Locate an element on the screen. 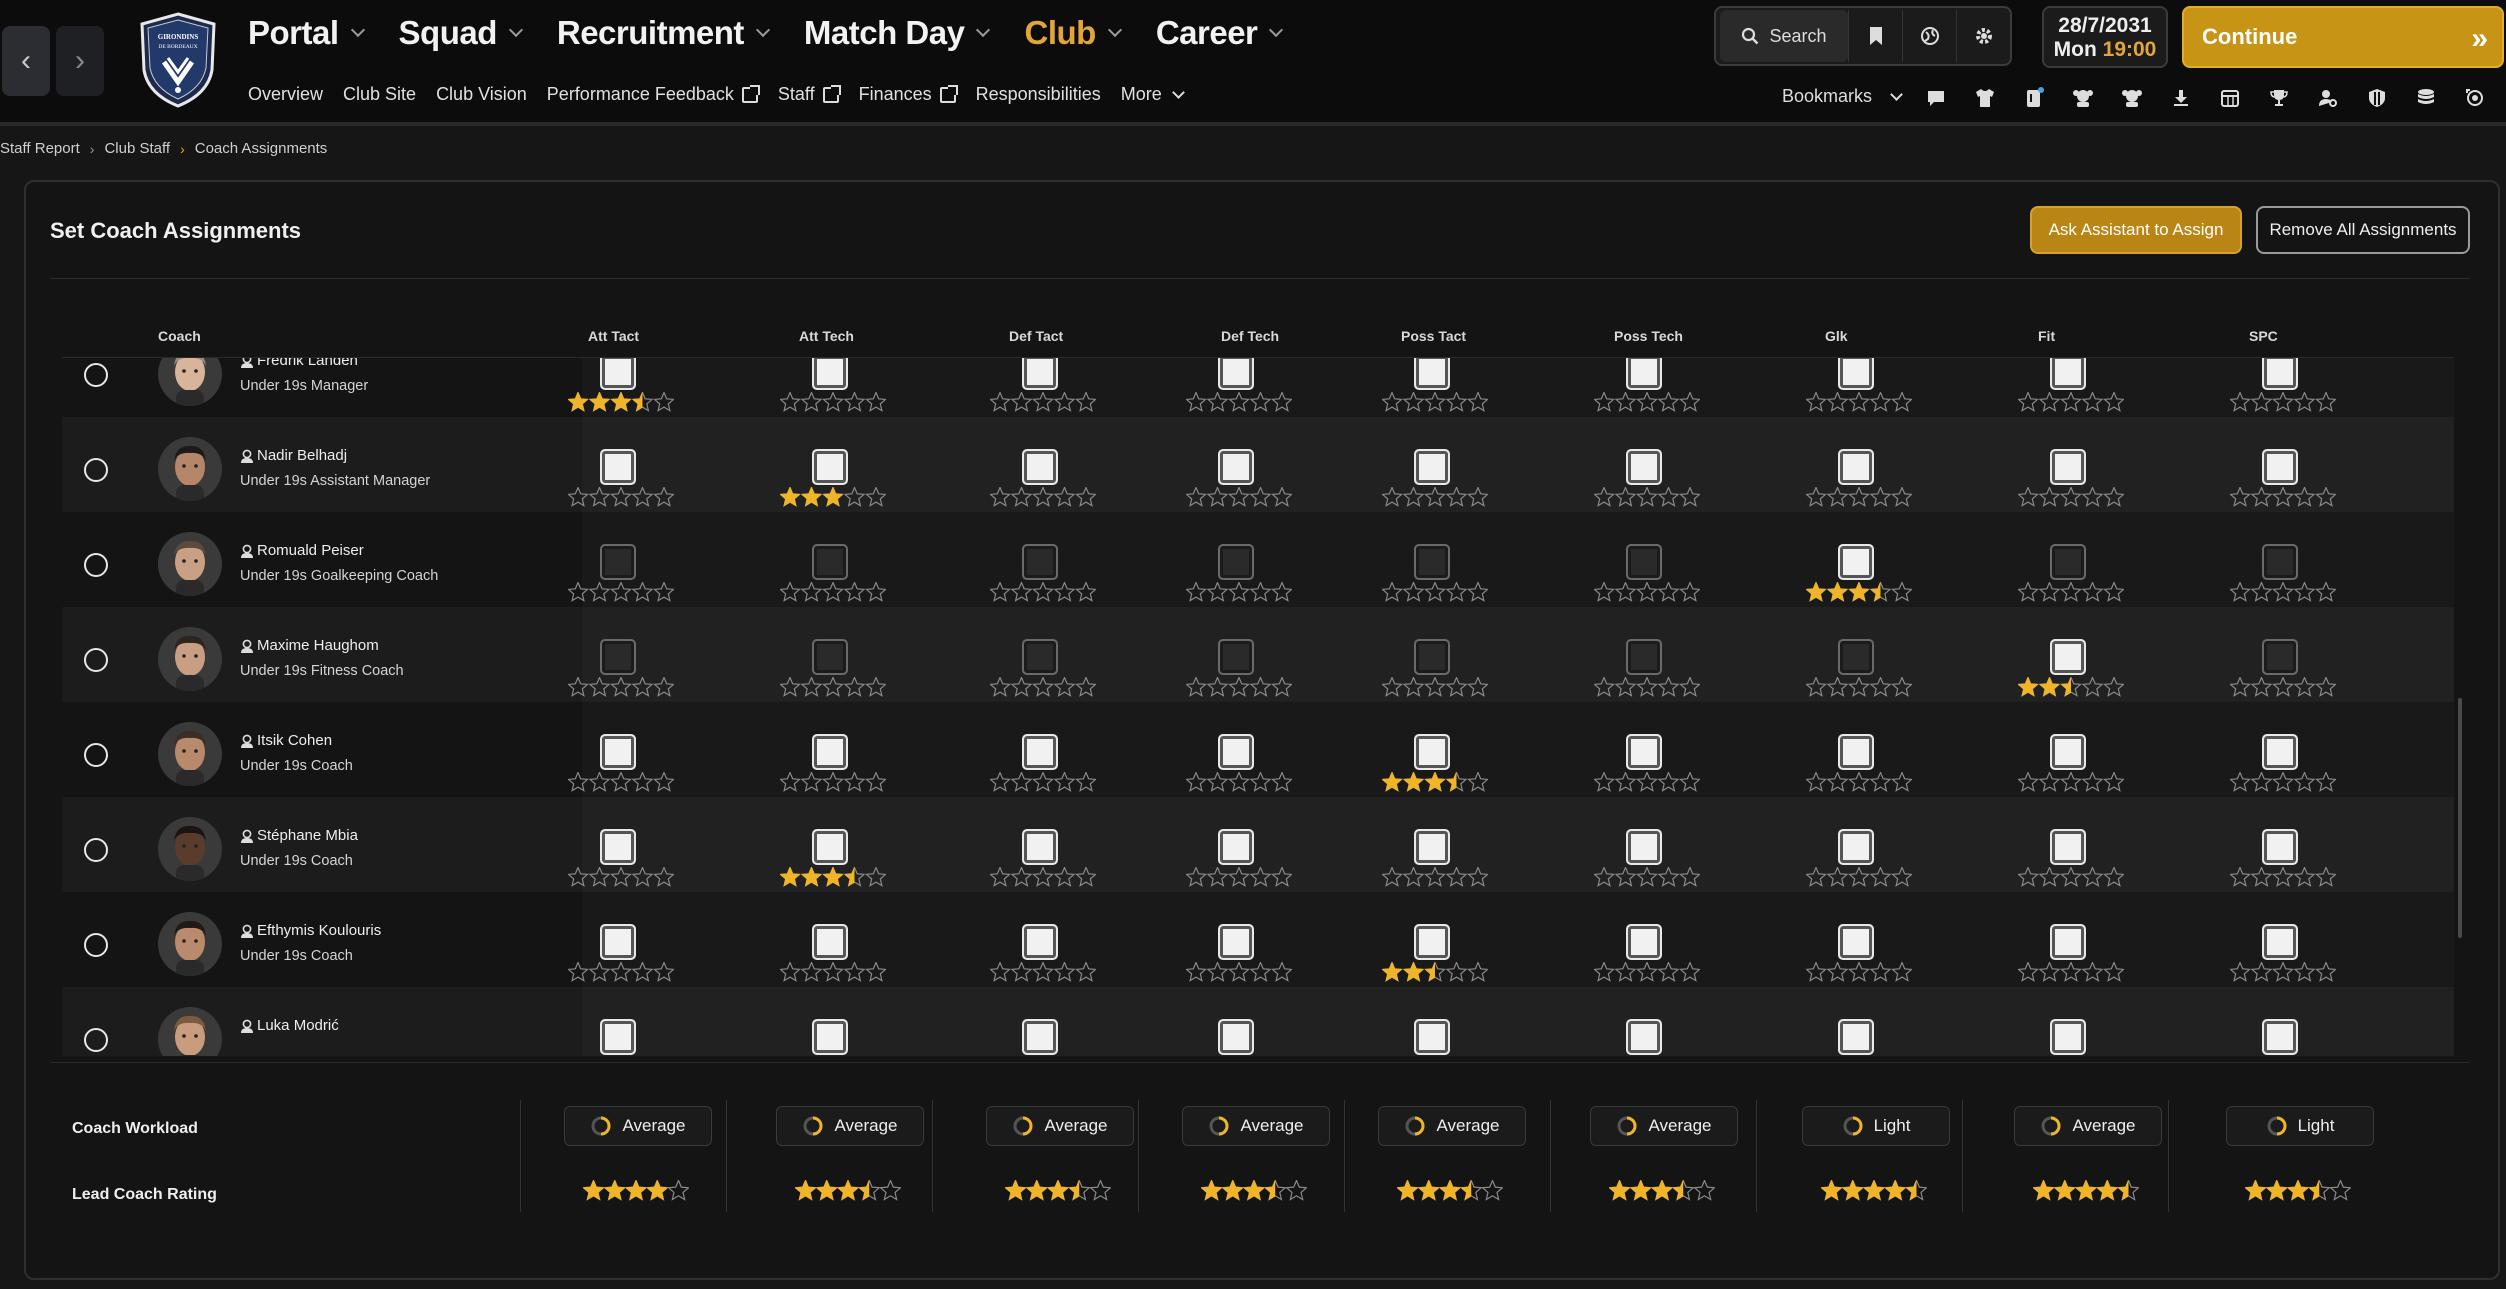  calendar-icon is located at coordinates (2230, 98).